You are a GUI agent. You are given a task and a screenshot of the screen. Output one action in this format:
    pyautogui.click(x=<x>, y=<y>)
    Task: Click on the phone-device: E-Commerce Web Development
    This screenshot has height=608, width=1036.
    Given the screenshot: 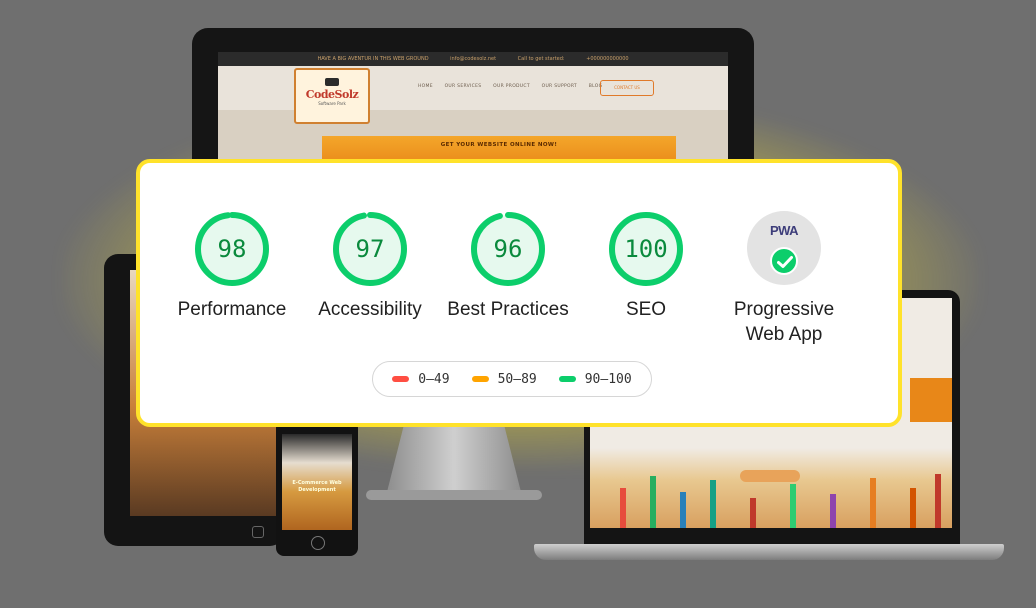 What is the action you would take?
    pyautogui.click(x=317, y=488)
    